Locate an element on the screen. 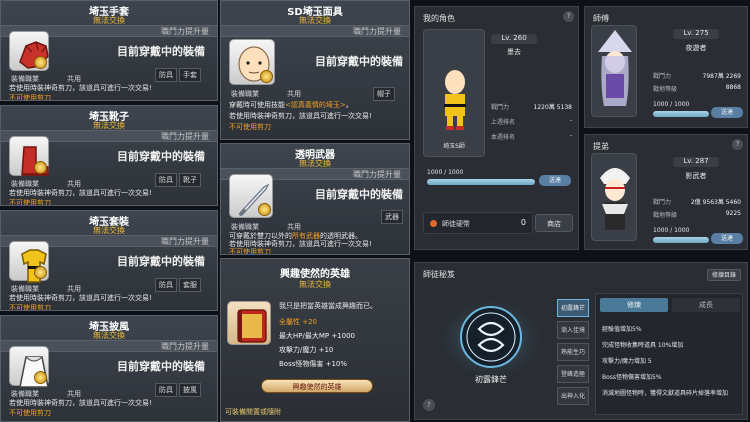 The height and width of the screenshot is (422, 750). disciple-portrait is located at coordinates (614, 197).